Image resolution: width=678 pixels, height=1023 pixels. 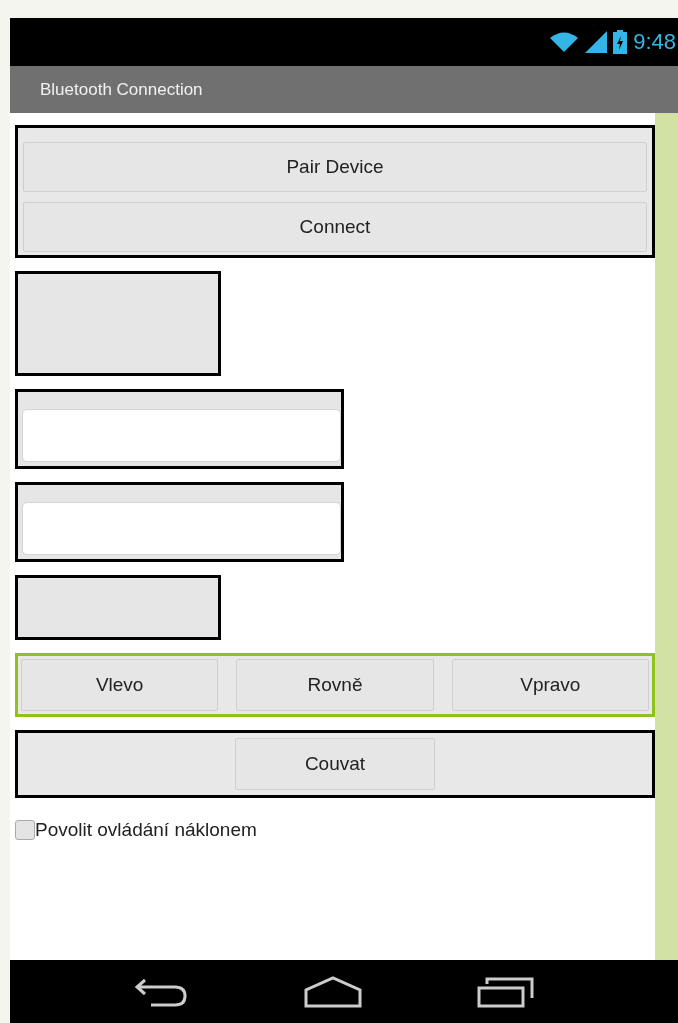 What do you see at coordinates (335, 764) in the screenshot?
I see `app-button: Couvat` at bounding box center [335, 764].